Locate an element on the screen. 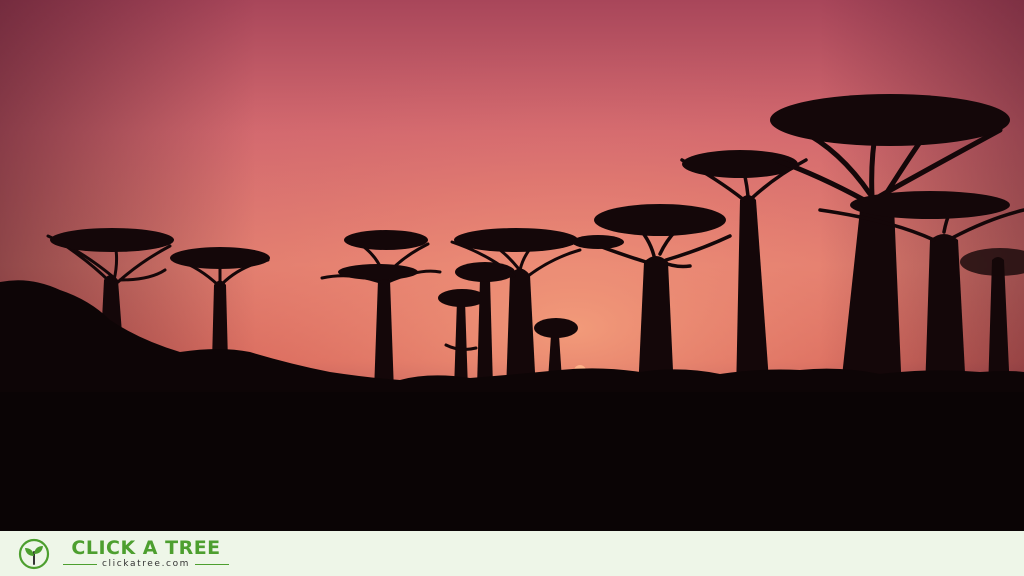 This screenshot has width=1024, height=576. tree-sprout-icon is located at coordinates (34, 553).